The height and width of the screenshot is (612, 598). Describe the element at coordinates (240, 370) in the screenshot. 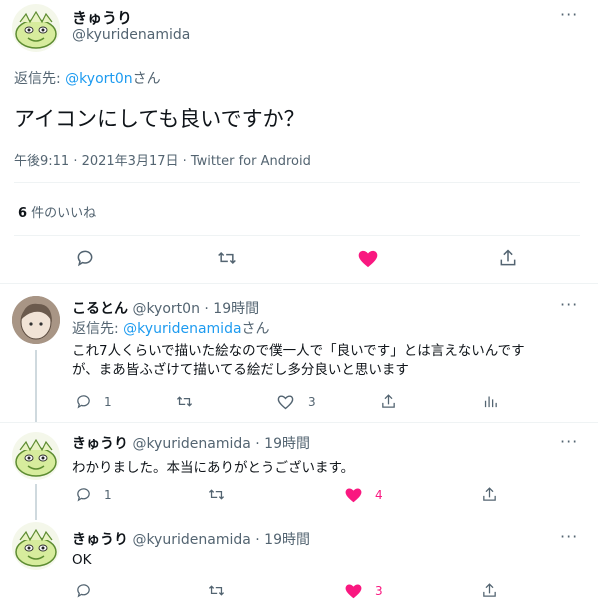

I see `reply-text-line: が、まあ皆ふざけて描いてる絵だし多分良いと思います` at that location.